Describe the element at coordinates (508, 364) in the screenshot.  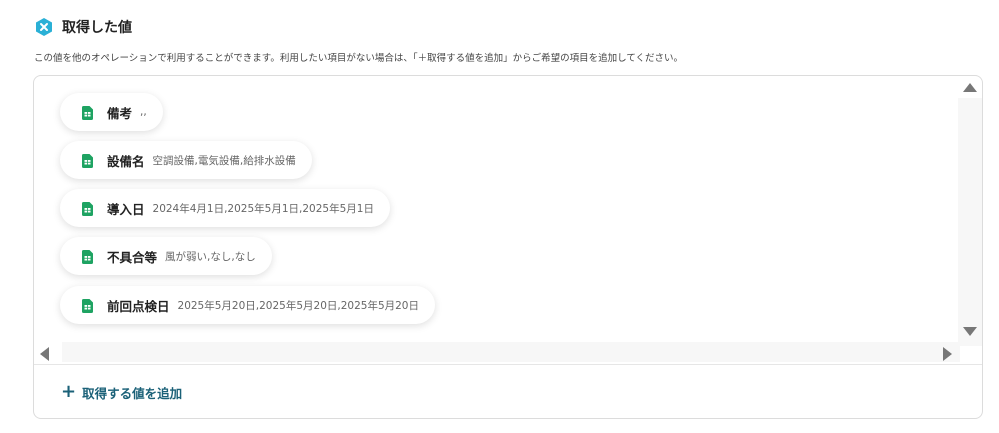
I see `panel-divider` at that location.